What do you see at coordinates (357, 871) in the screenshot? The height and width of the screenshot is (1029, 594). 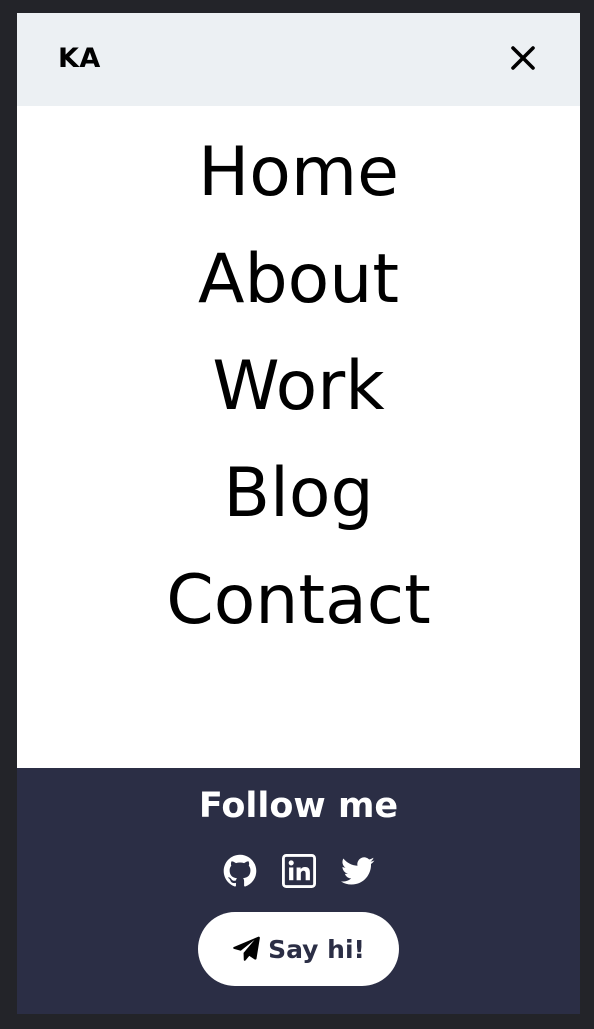 I see `twitter-icon` at bounding box center [357, 871].